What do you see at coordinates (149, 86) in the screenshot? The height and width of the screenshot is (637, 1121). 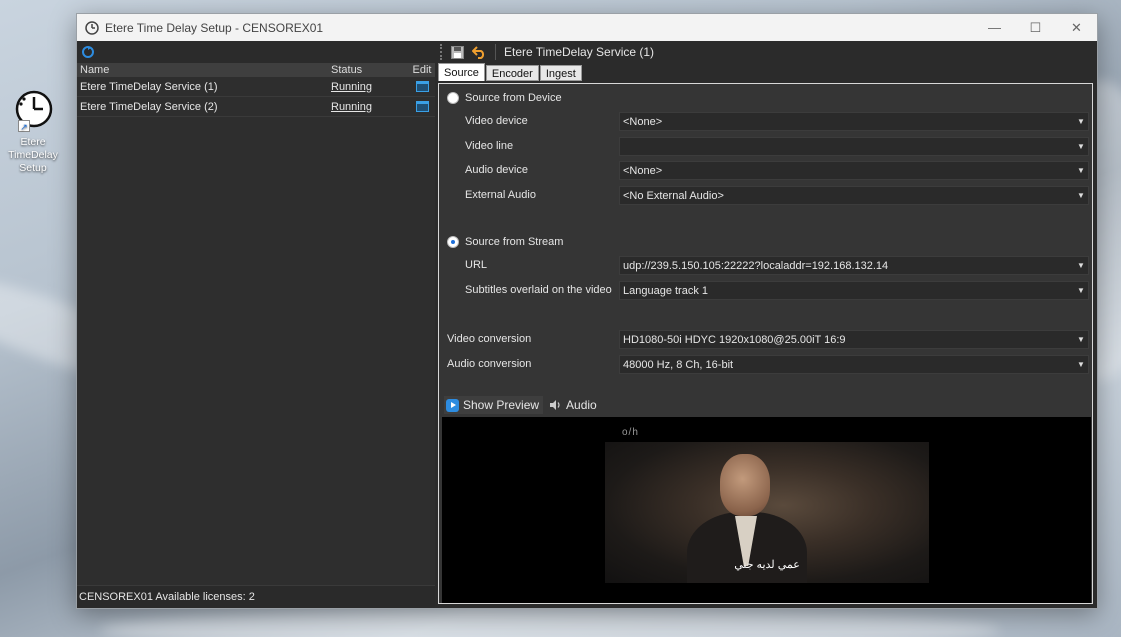 I see `service-name: Etere TimeDelay Service (1)` at bounding box center [149, 86].